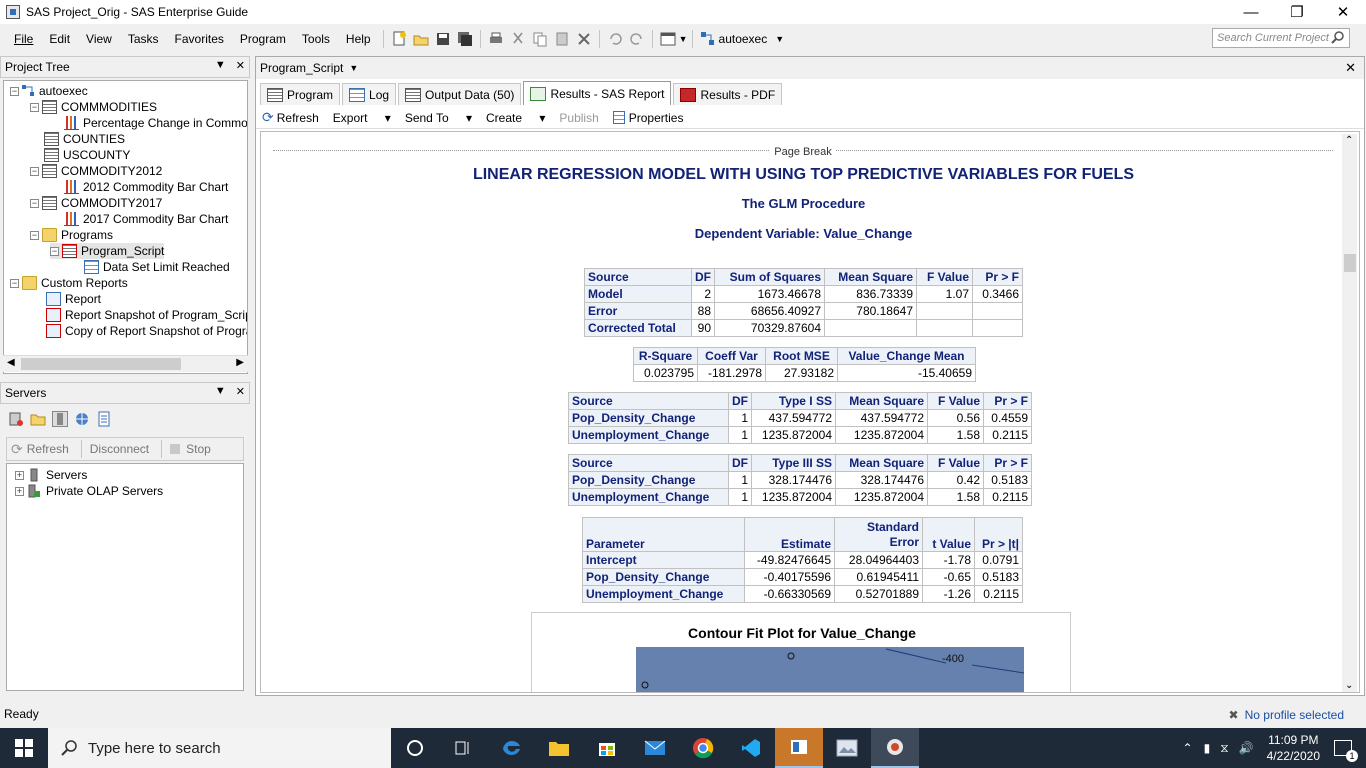  I want to click on search-icon, so click(1338, 39).